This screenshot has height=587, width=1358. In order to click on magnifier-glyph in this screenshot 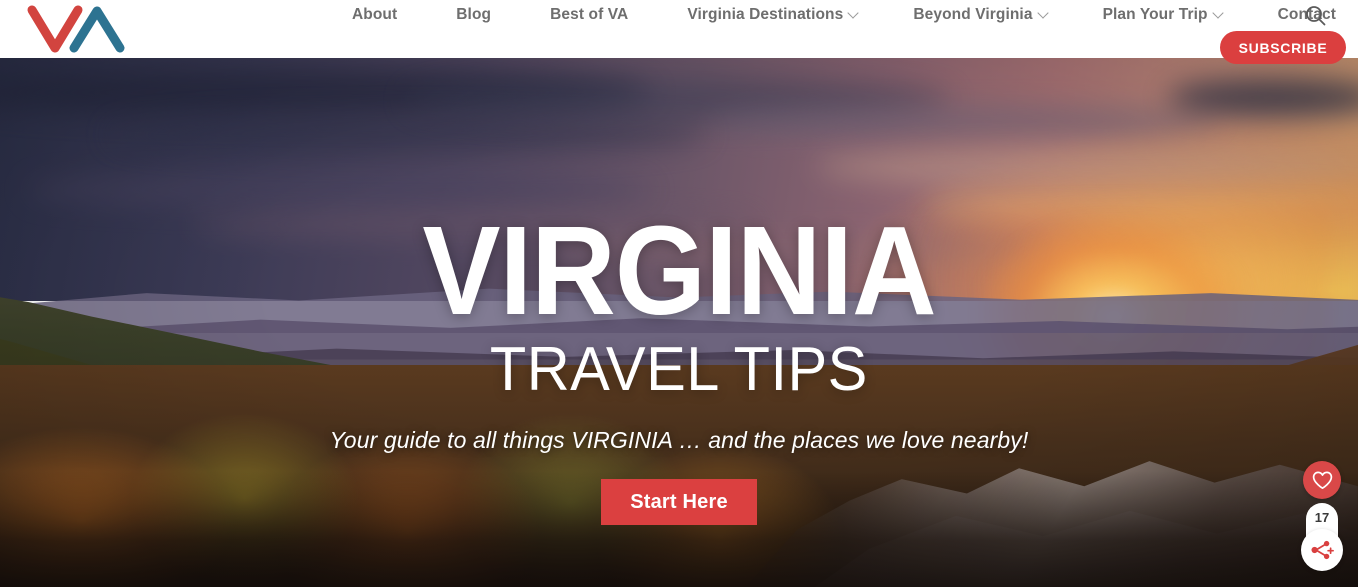, I will do `click(1316, 16)`.